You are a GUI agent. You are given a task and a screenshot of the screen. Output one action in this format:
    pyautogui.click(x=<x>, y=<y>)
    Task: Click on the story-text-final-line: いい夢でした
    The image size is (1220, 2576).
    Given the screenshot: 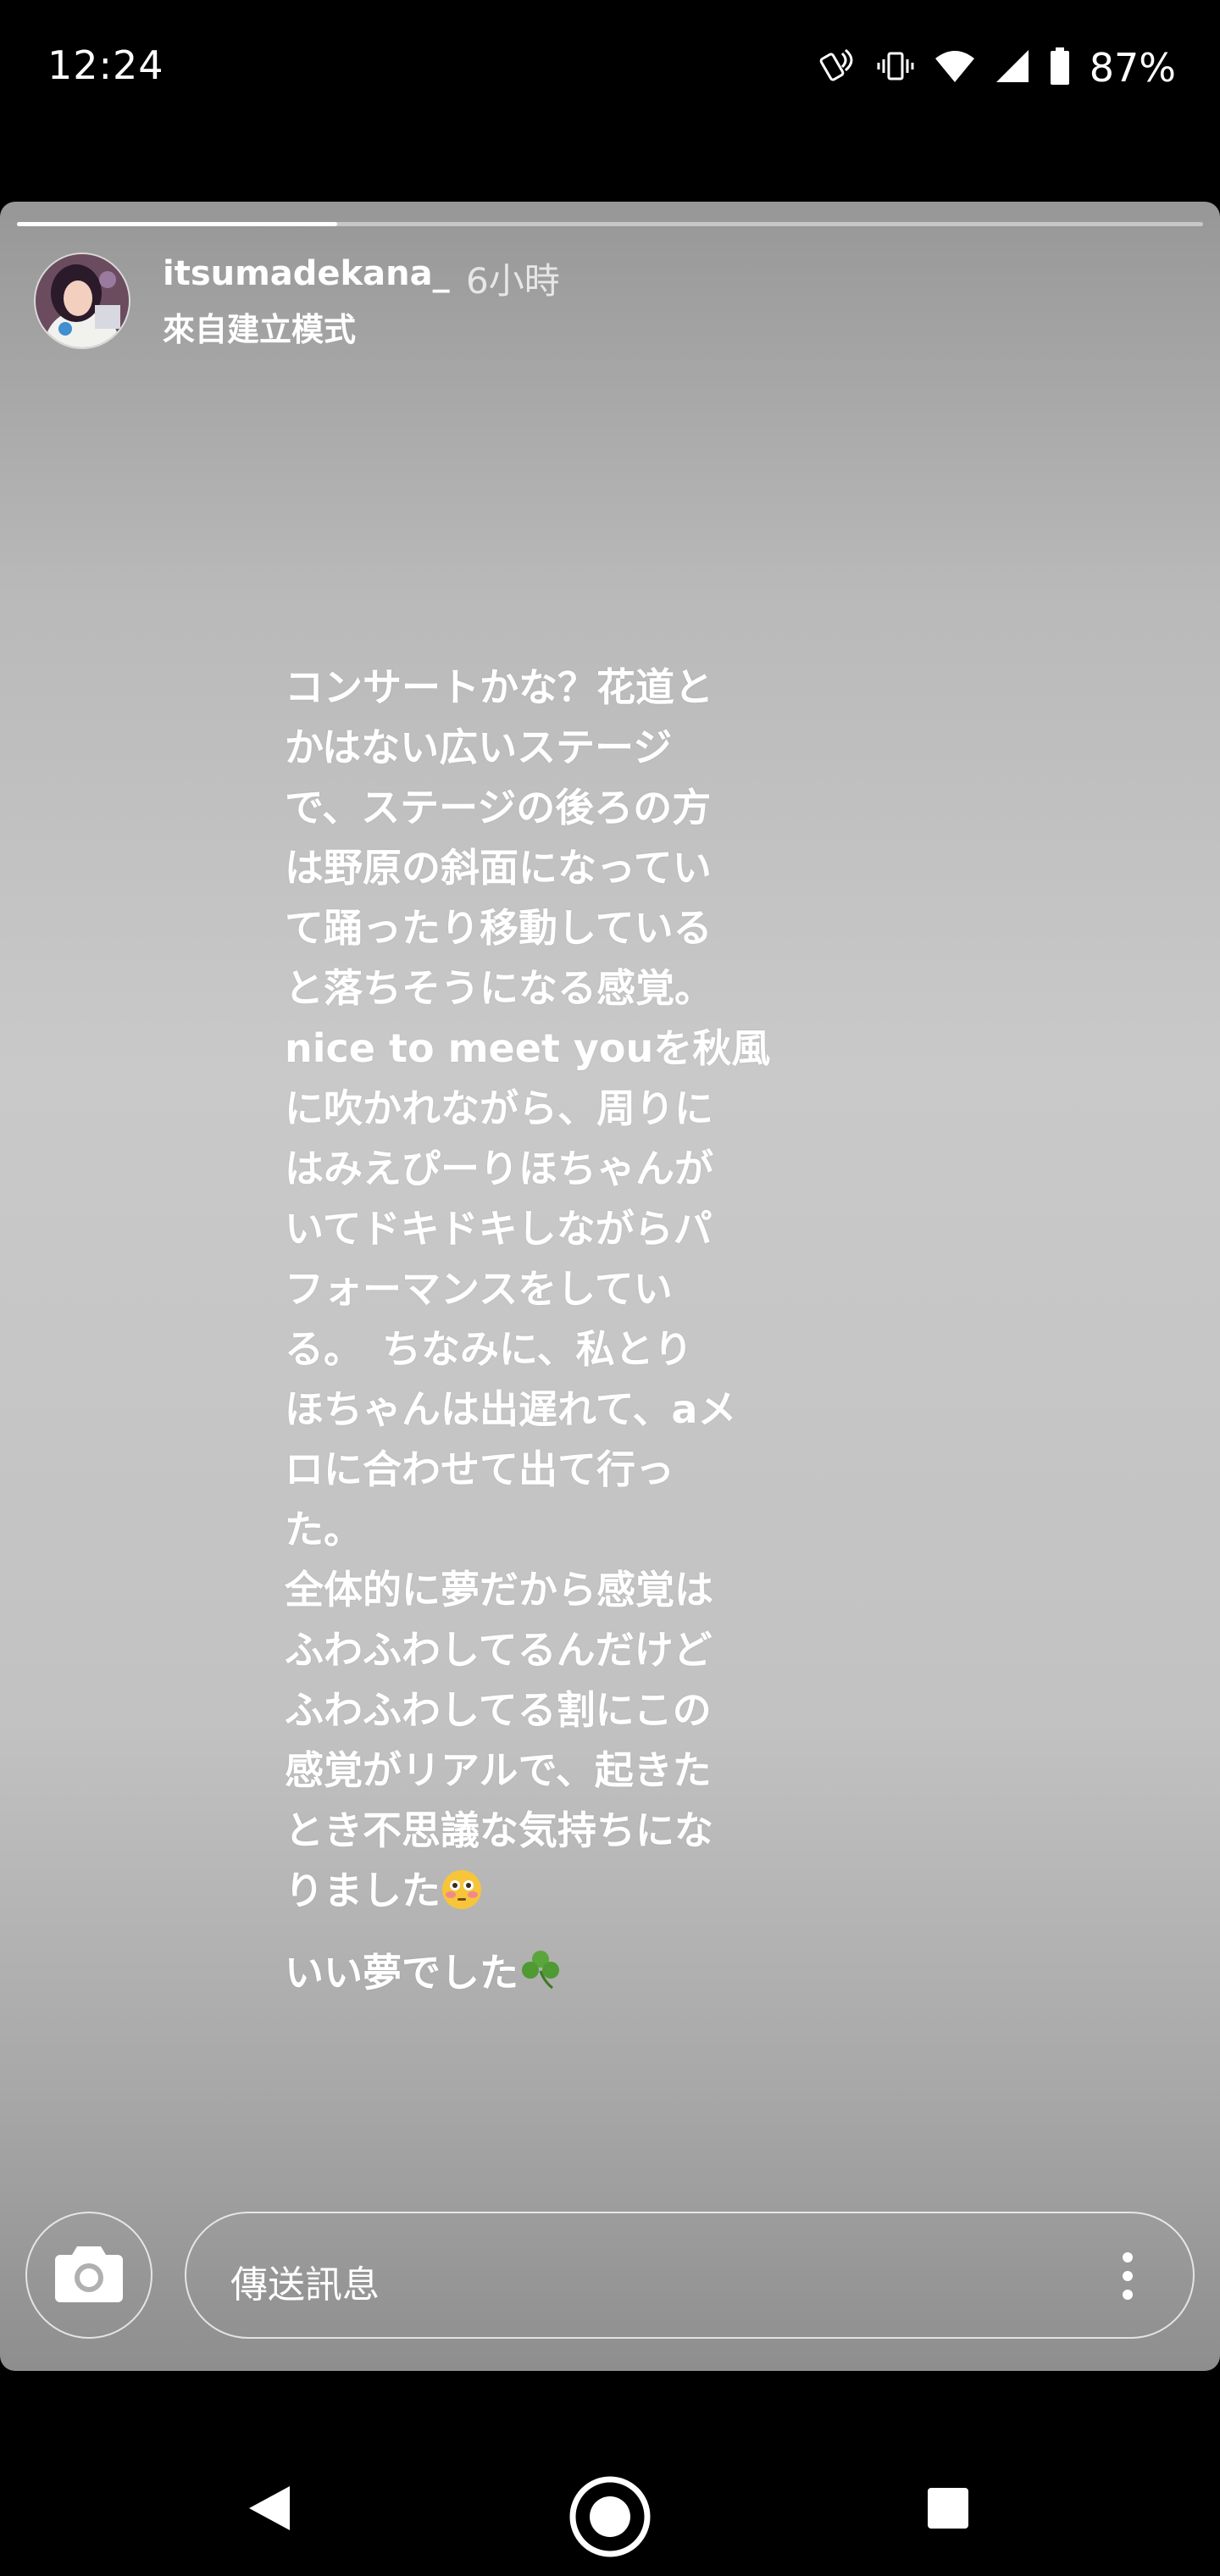 What is the action you would take?
    pyautogui.click(x=547, y=1975)
    